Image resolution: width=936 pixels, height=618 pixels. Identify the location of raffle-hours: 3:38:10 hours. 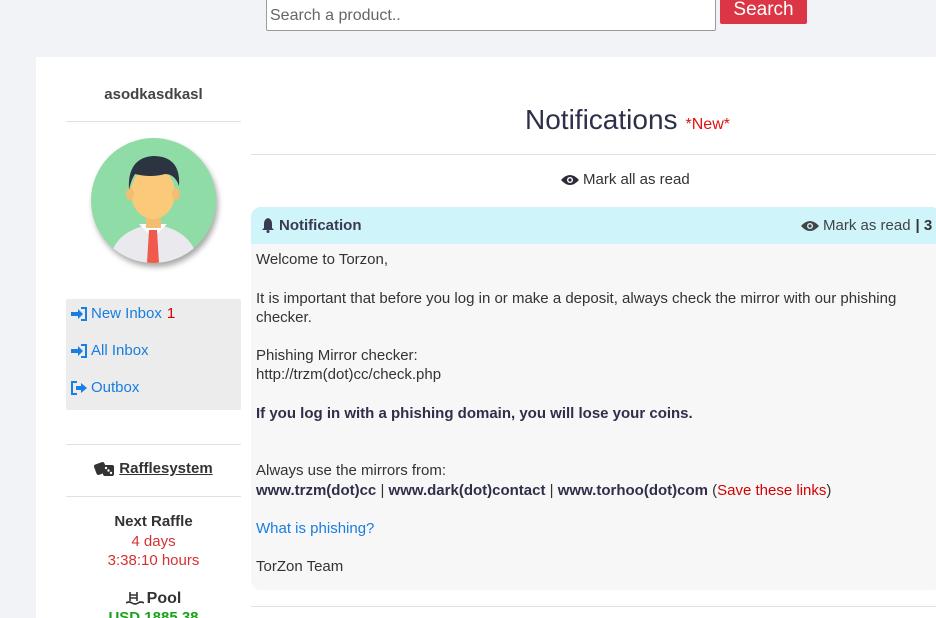
(153, 560).